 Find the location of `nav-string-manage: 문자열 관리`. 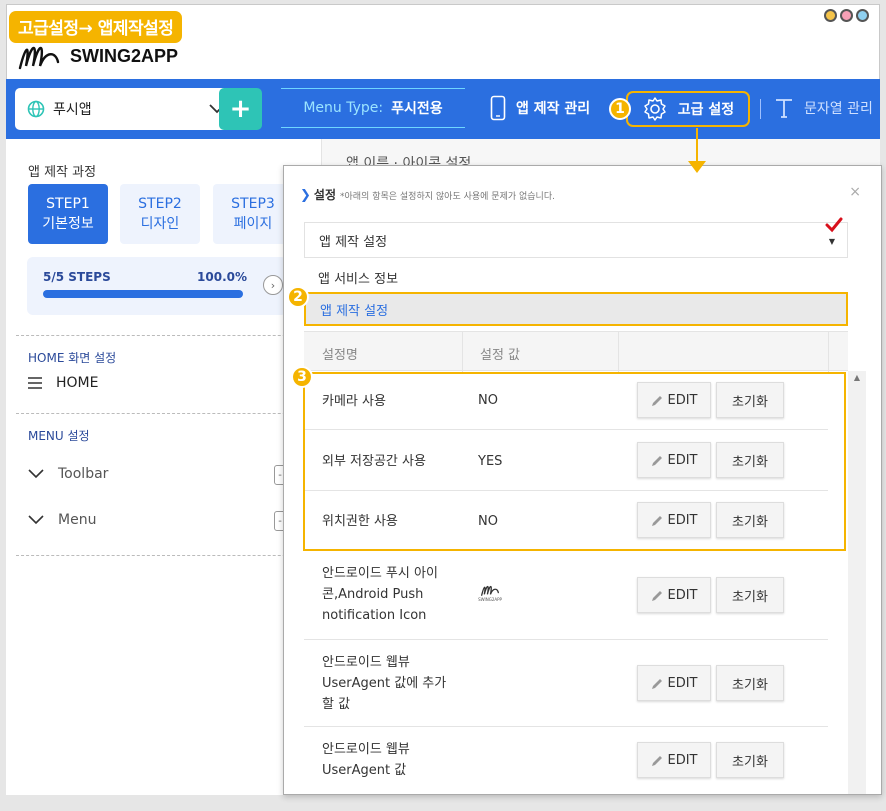

nav-string-manage: 문자열 관리 is located at coordinates (823, 108).